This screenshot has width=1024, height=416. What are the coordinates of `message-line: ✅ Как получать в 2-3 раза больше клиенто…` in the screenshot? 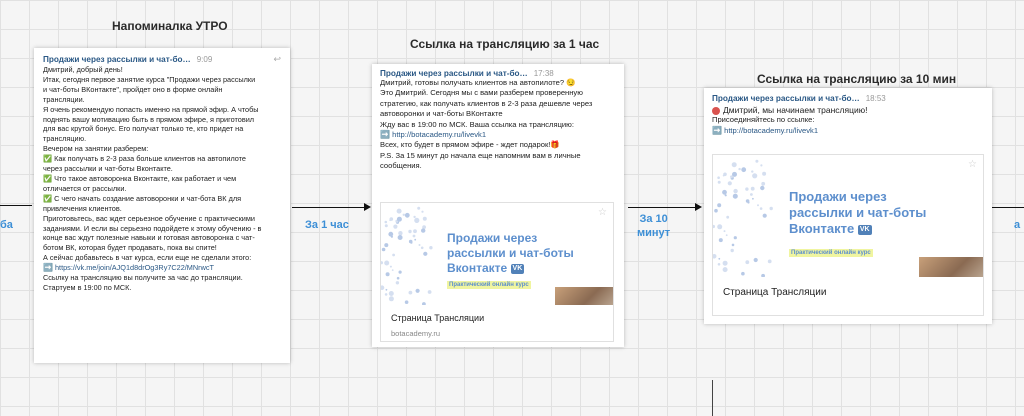 It's located at (144, 159).